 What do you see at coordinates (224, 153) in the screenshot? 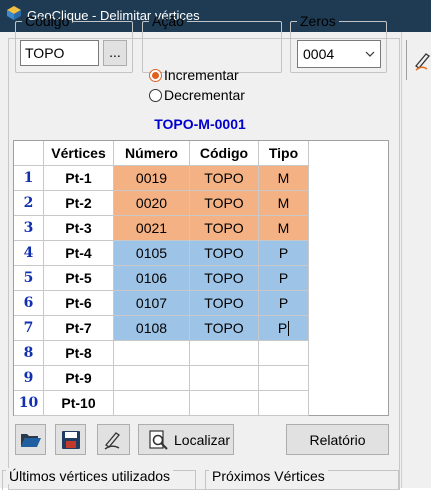
I see `grid-header-codigo: Código` at bounding box center [224, 153].